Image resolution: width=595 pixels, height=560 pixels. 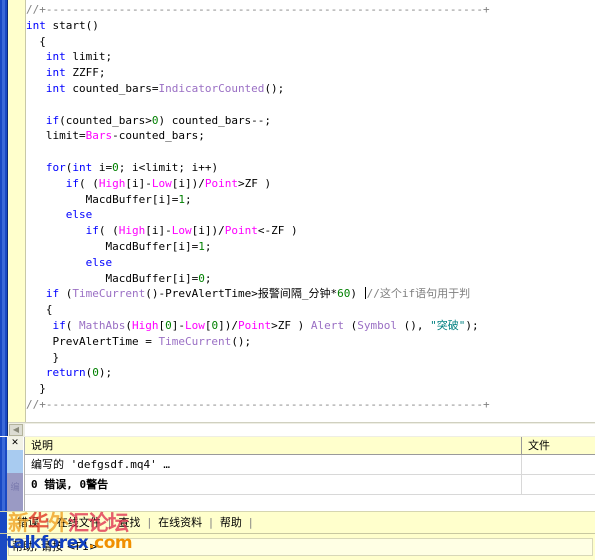 I want to click on code-line: int counted_bars=IndicatorCounted();, so click(x=310, y=89).